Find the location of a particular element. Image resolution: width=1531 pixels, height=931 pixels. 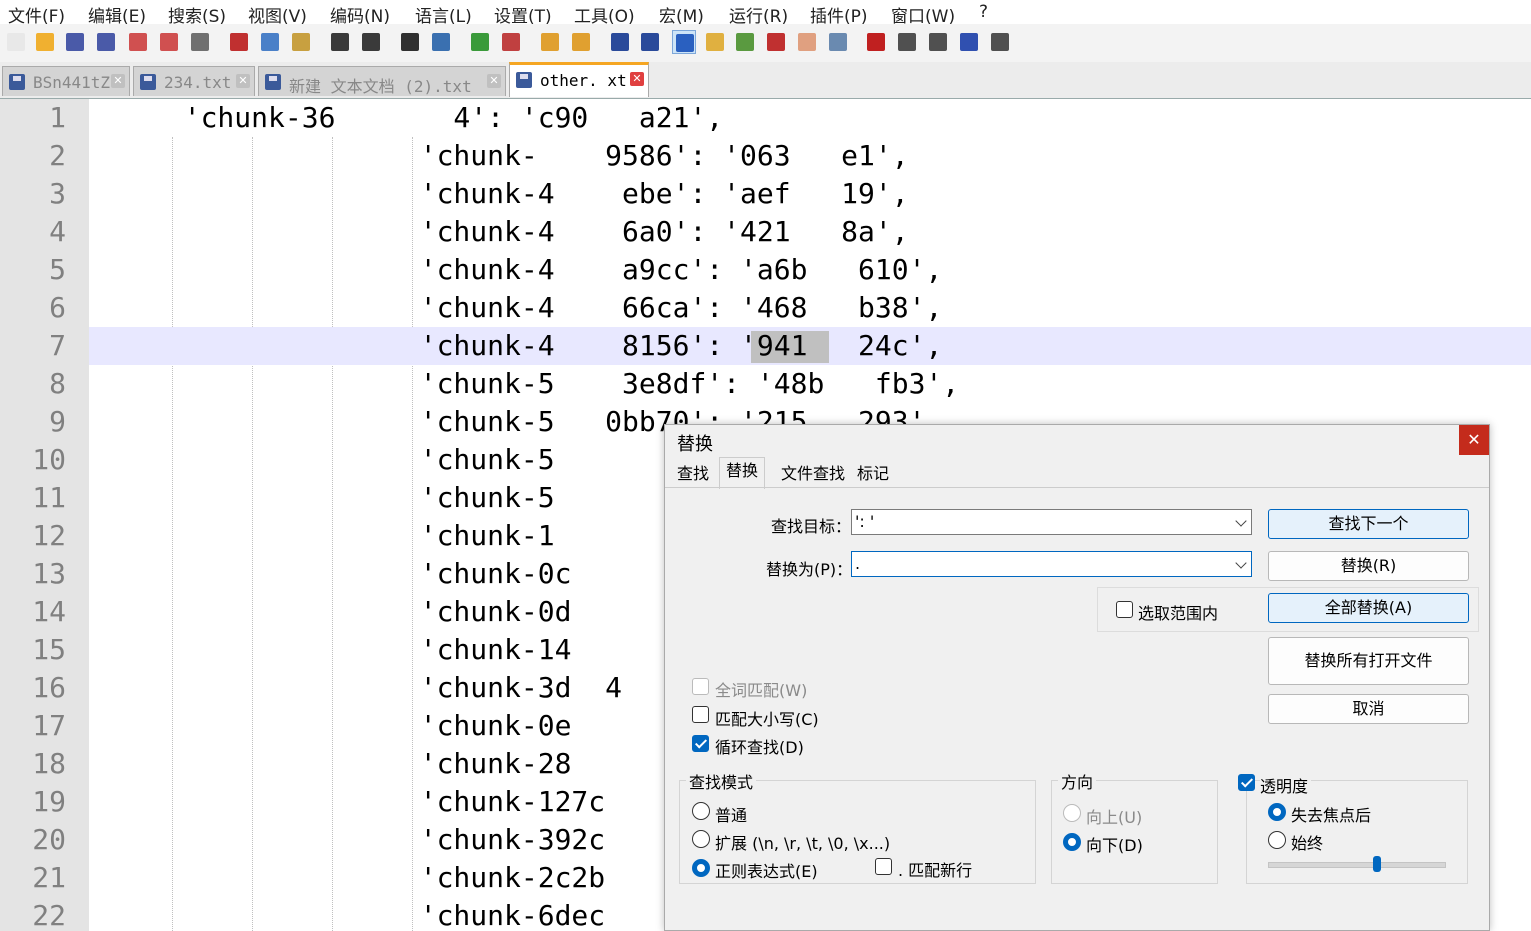

indent-guide-icon is located at coordinates (685, 43).